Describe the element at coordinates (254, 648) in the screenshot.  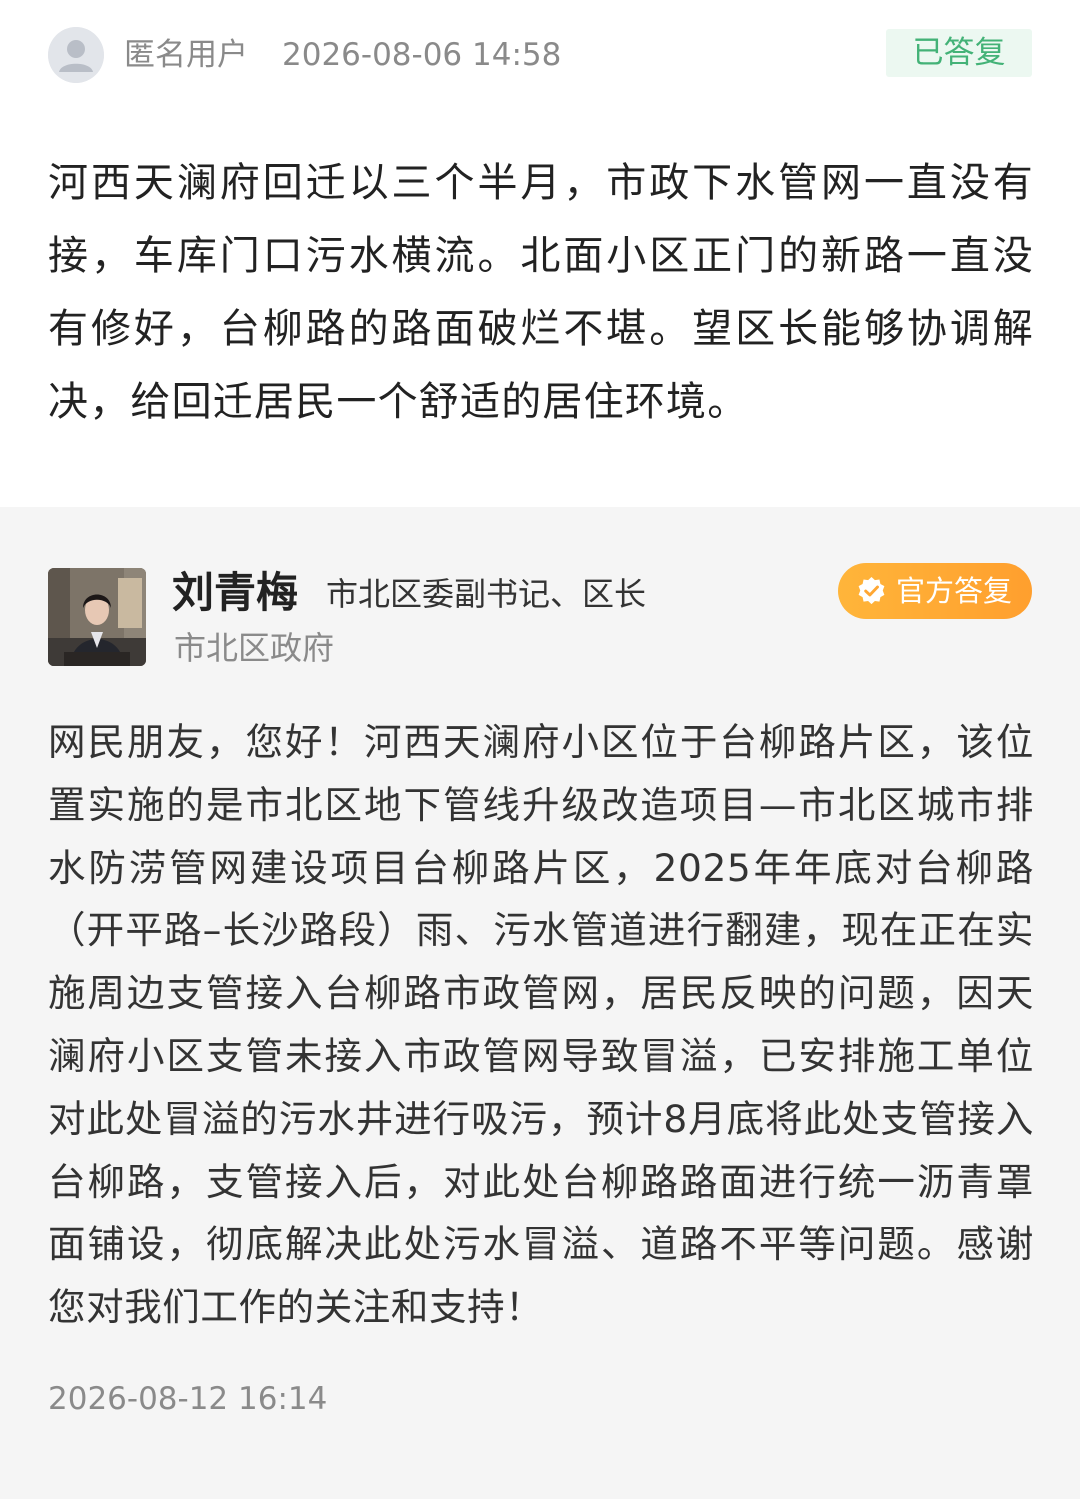
I see `official-organization: 市北区政府` at that location.